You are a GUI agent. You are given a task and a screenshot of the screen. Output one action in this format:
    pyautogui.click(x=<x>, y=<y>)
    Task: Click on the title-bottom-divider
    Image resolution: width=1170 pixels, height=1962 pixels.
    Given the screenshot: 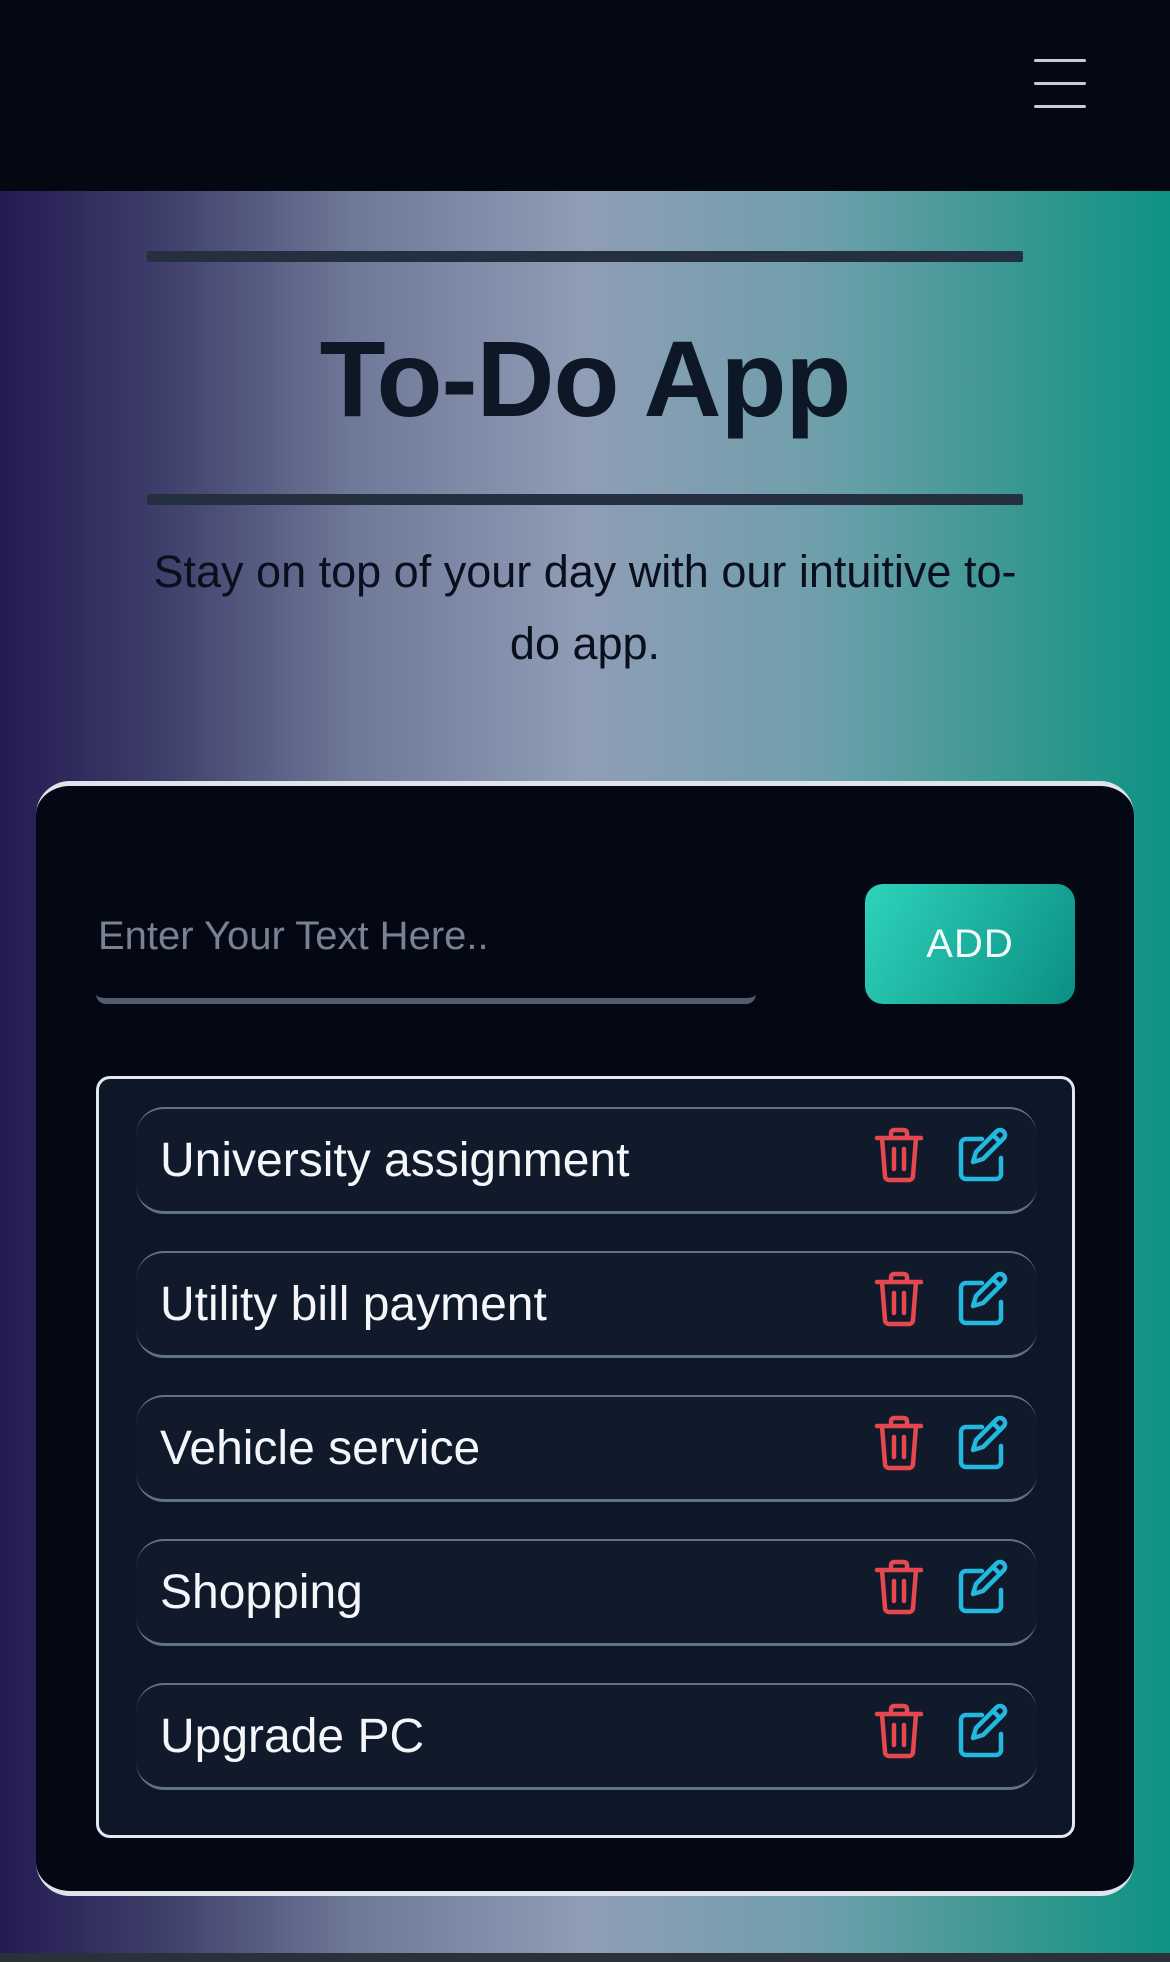 What is the action you would take?
    pyautogui.click(x=585, y=499)
    